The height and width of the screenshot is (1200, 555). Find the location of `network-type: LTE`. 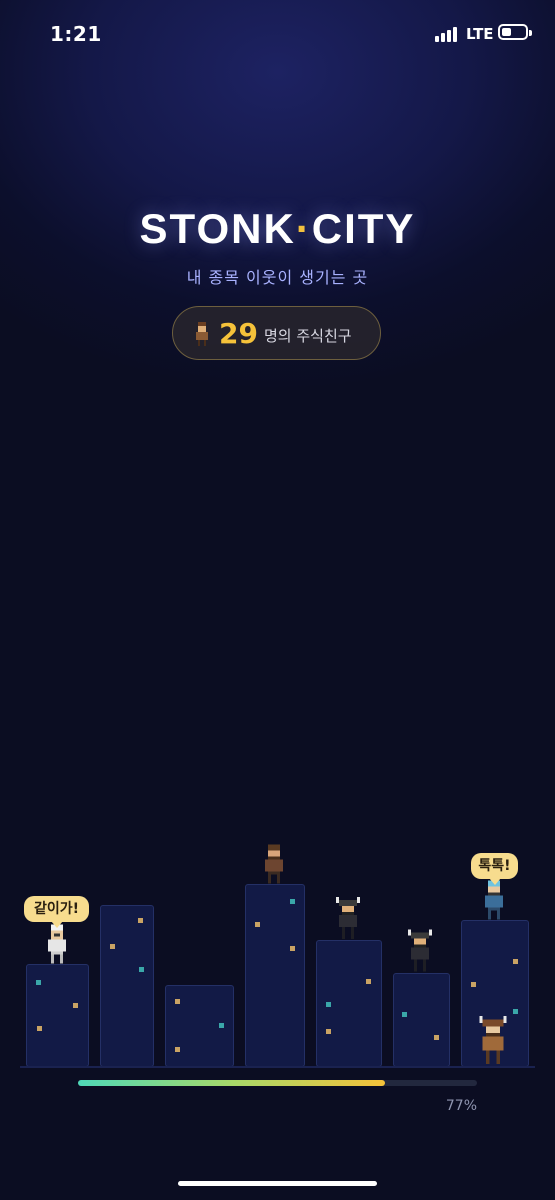

network-type: LTE is located at coordinates (480, 34).